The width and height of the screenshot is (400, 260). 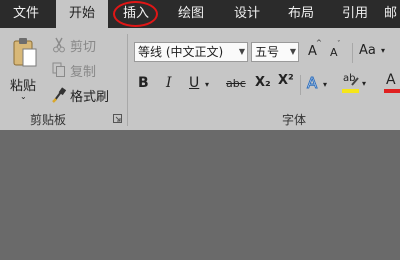 I want to click on change-case-button: Aa ▾, so click(x=374, y=52).